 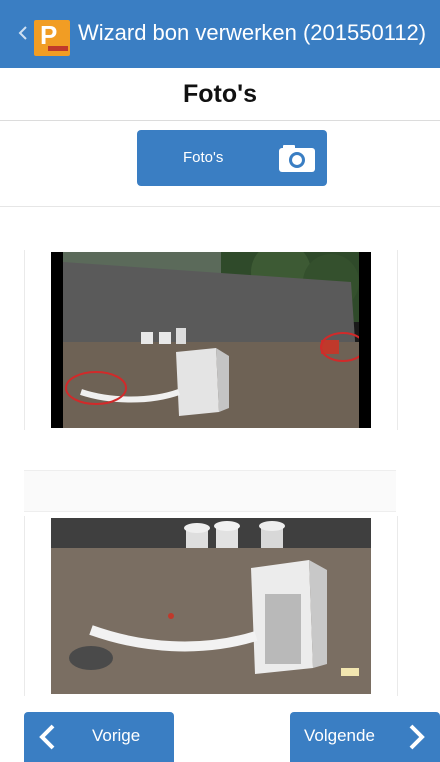 I want to click on logo-bar, so click(x=58, y=48).